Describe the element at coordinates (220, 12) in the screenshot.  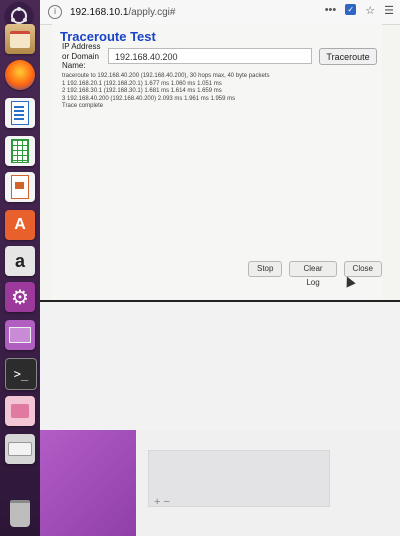
I see `address-bar: i 192.168.10.1/apply.cgi# ••• ✓ ☆ ☰` at that location.